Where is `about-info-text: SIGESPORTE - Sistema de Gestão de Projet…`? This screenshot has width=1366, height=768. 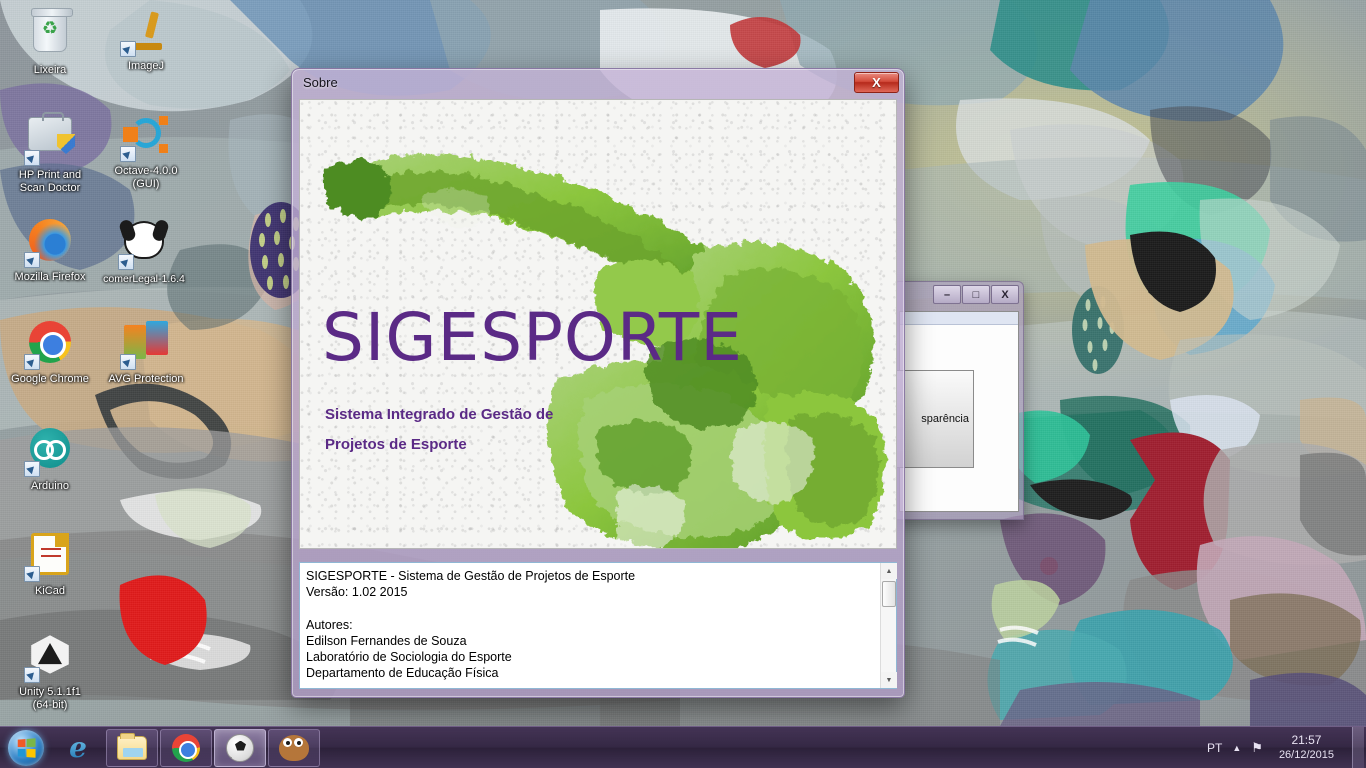 about-info-text: SIGESPORTE - Sistema de Gestão de Projet… is located at coordinates (471, 625).